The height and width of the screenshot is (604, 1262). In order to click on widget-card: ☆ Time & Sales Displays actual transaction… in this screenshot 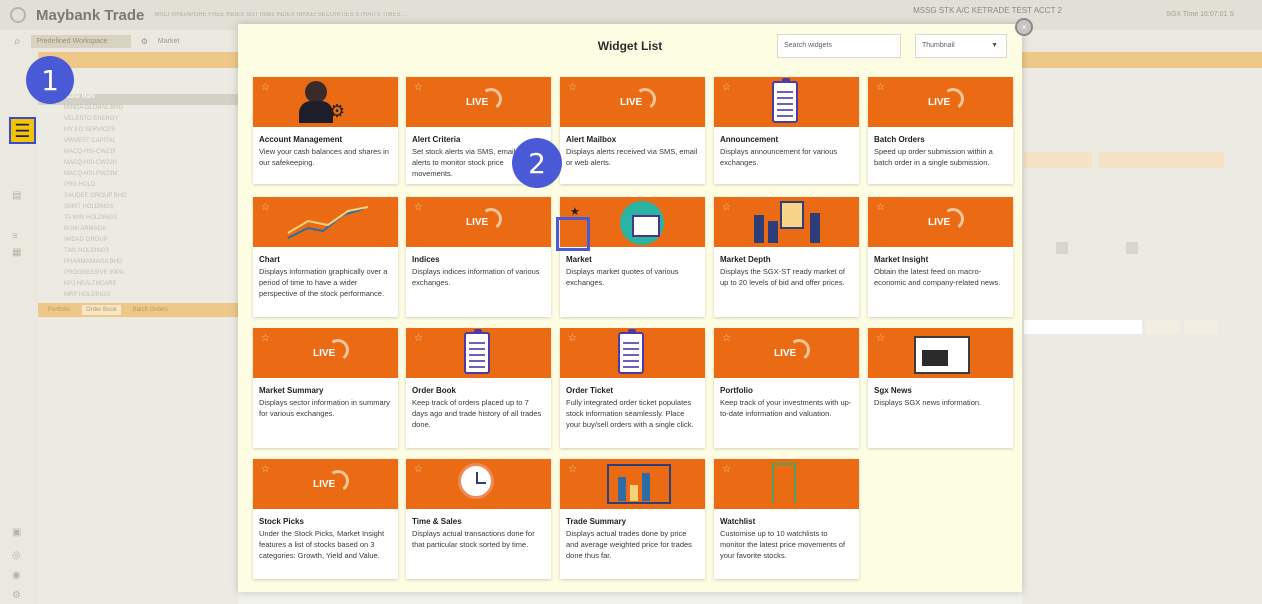, I will do `click(478, 519)`.